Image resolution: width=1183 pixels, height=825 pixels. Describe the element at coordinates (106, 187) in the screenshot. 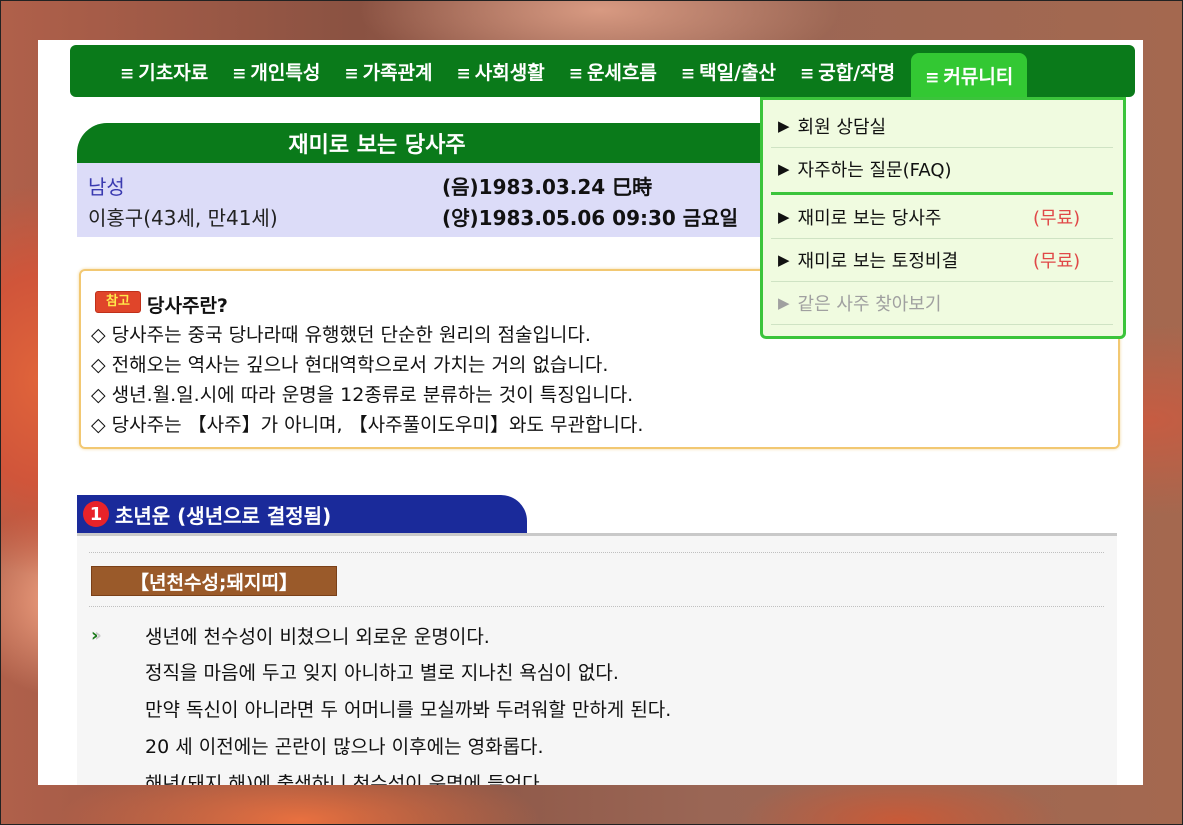

I see `gender-label: 남성` at that location.